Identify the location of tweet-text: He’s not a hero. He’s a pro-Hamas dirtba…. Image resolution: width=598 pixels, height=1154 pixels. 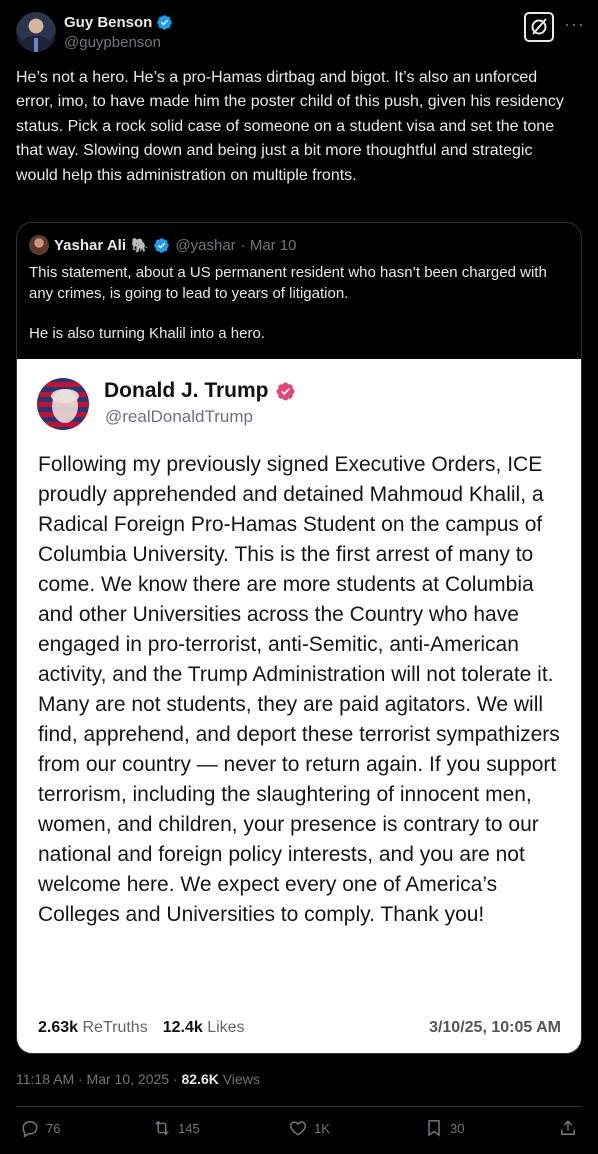
(290, 126).